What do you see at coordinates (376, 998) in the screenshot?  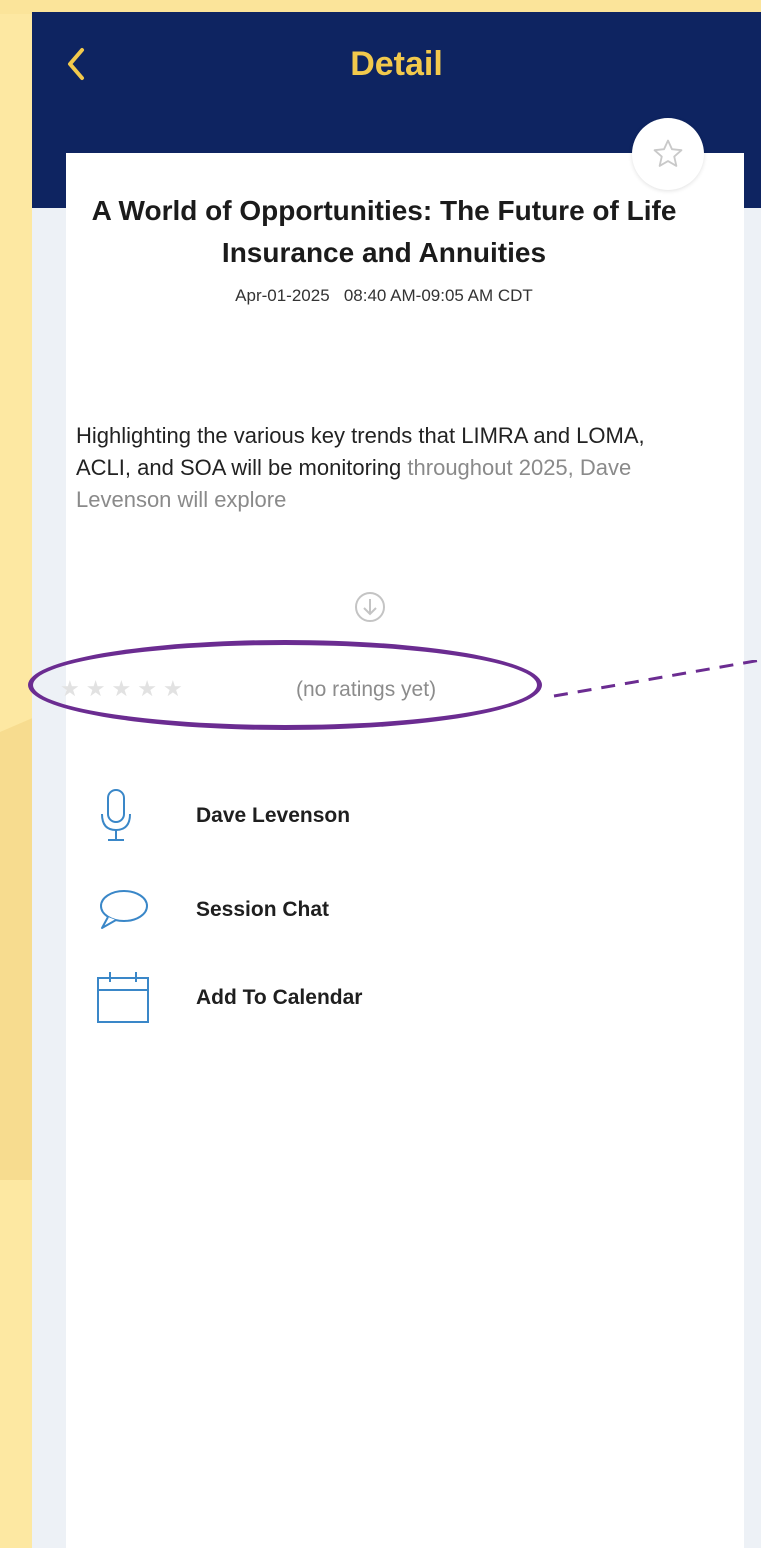 I see `add-to-calendar-item: Add To Calendar` at bounding box center [376, 998].